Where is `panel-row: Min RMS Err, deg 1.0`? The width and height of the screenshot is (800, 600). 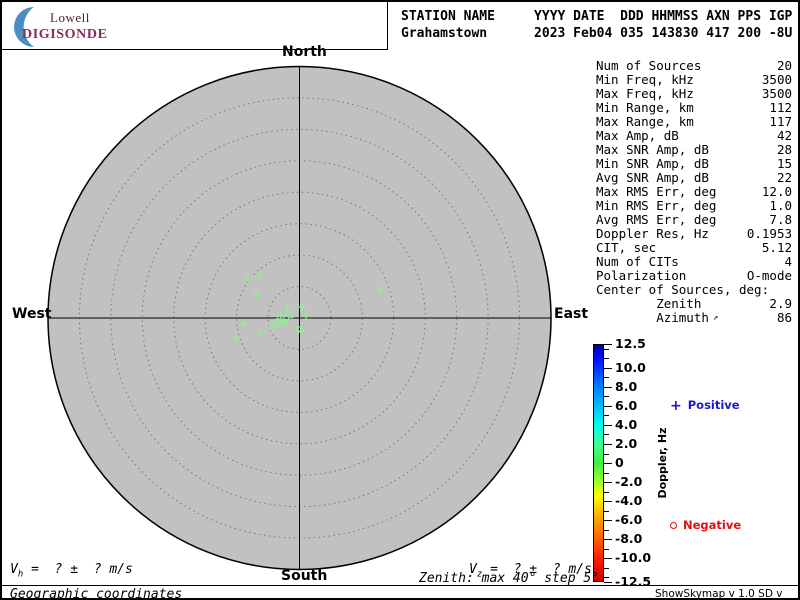
panel-row: Min RMS Err, deg 1.0 is located at coordinates (694, 206).